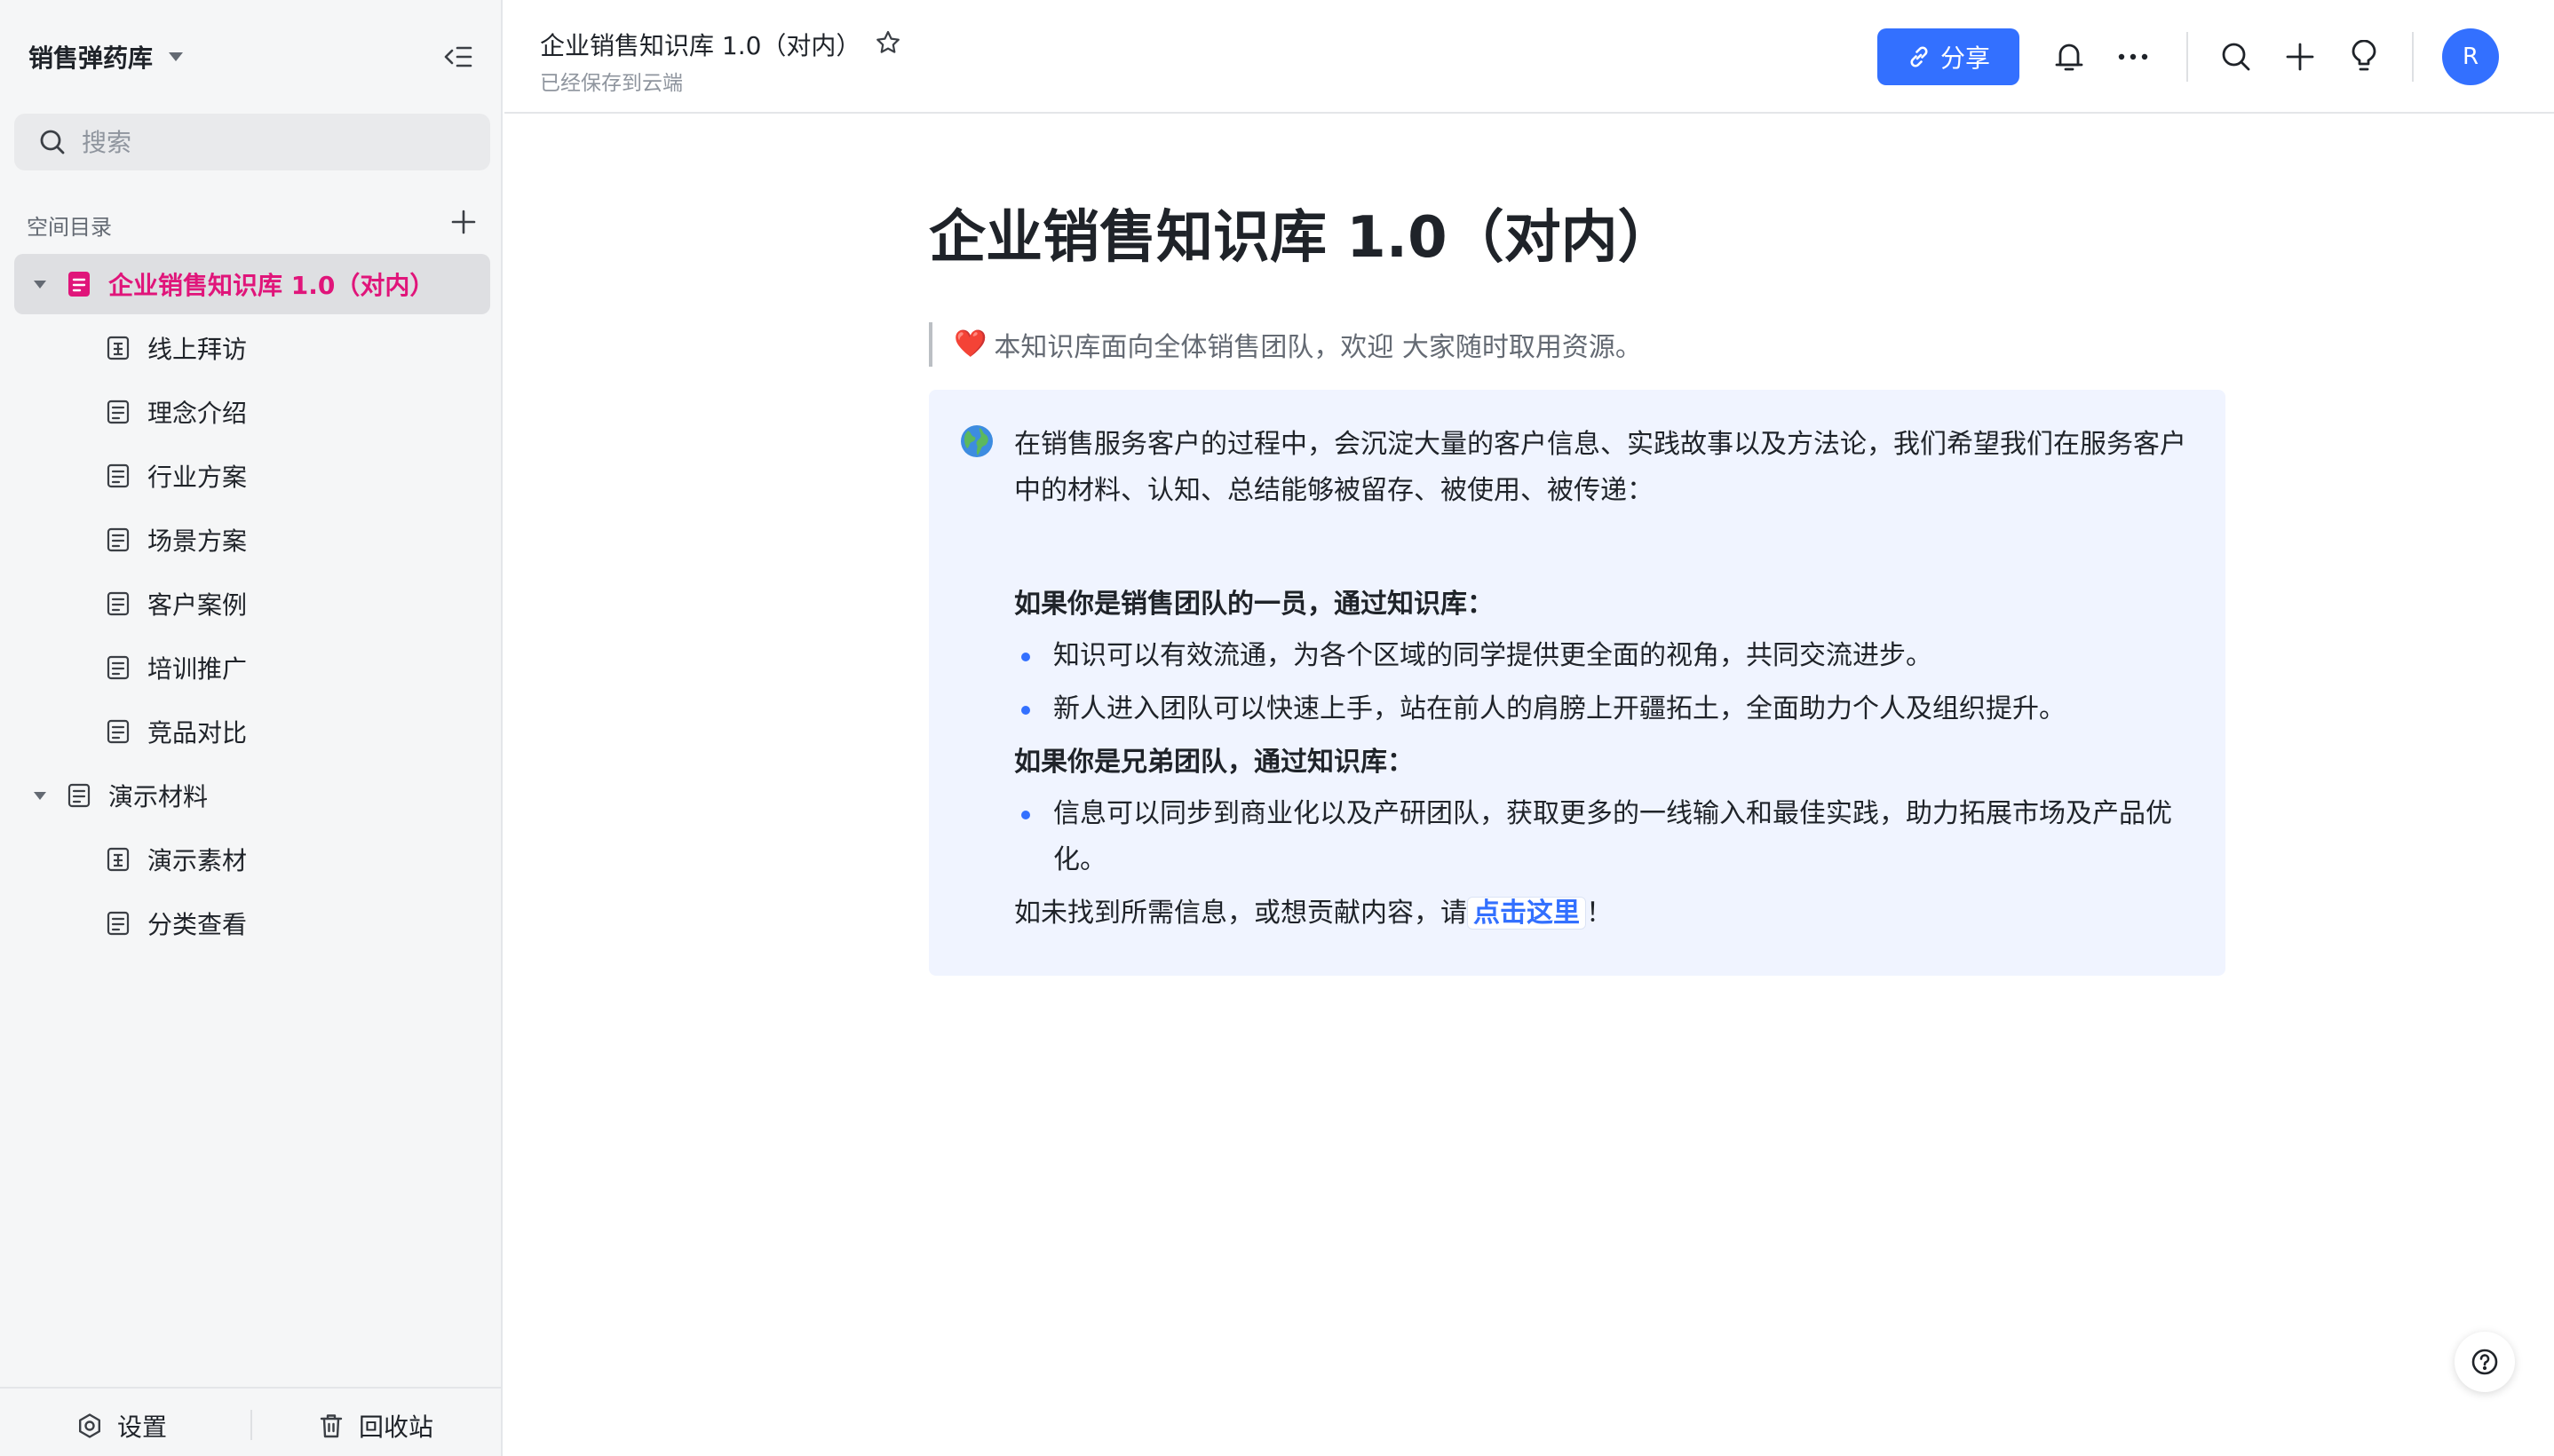 The width and height of the screenshot is (2554, 1456). I want to click on tips-button, so click(2363, 56).